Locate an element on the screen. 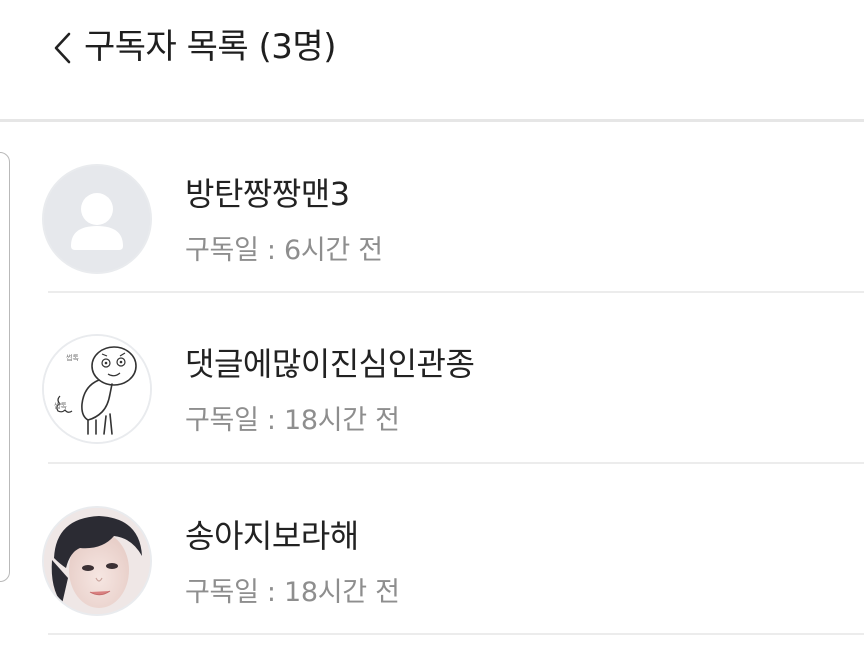 Image resolution: width=864 pixels, height=648 pixels. subscriber-name: 송아지보라해 is located at coordinates (272, 536).